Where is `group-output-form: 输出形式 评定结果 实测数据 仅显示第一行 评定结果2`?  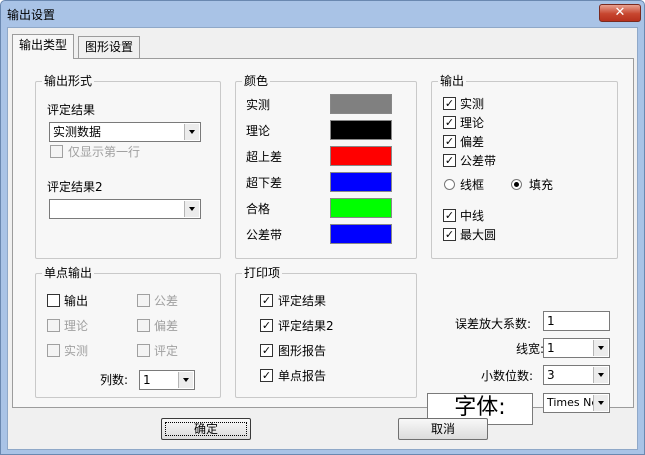
group-output-form: 输出形式 评定结果 实测数据 仅显示第一行 评定结果2 is located at coordinates (128, 166).